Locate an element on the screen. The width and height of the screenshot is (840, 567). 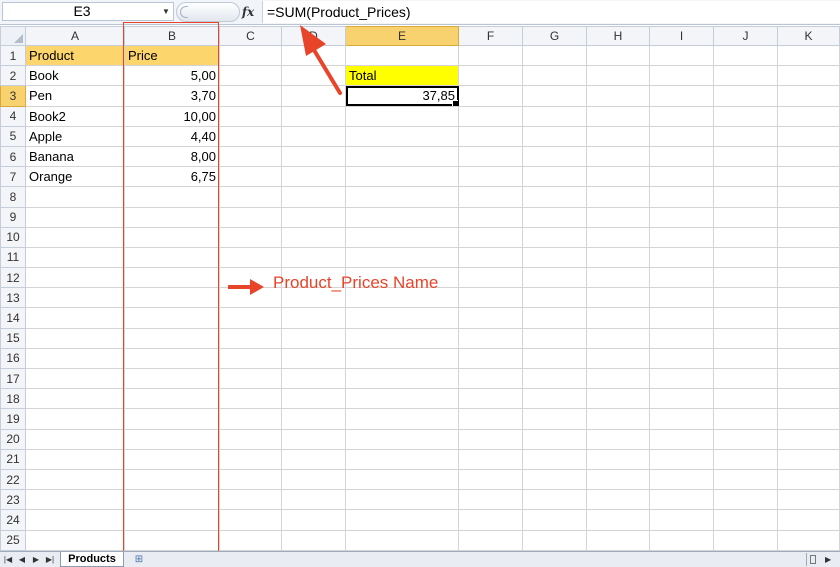
cell-d9 is located at coordinates (313, 217).